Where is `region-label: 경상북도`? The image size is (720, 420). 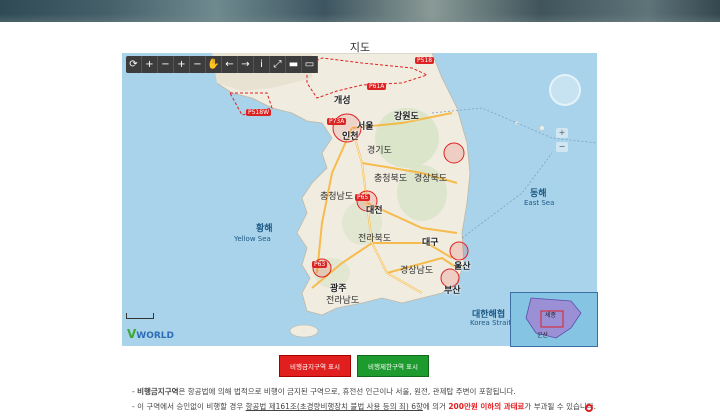
region-label: 경상북도 is located at coordinates (431, 179).